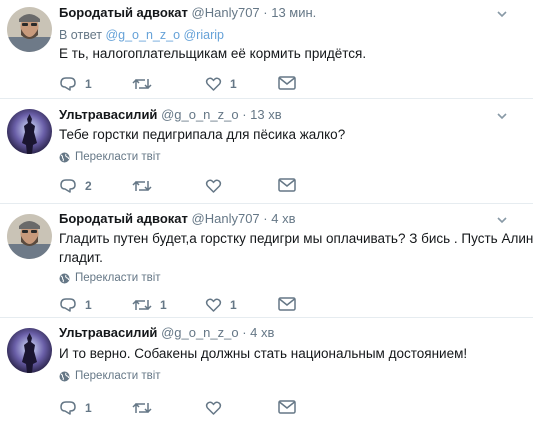 This screenshot has height=422, width=533. What do you see at coordinates (261, 114) in the screenshot?
I see `timestamp: · 13 хв` at bounding box center [261, 114].